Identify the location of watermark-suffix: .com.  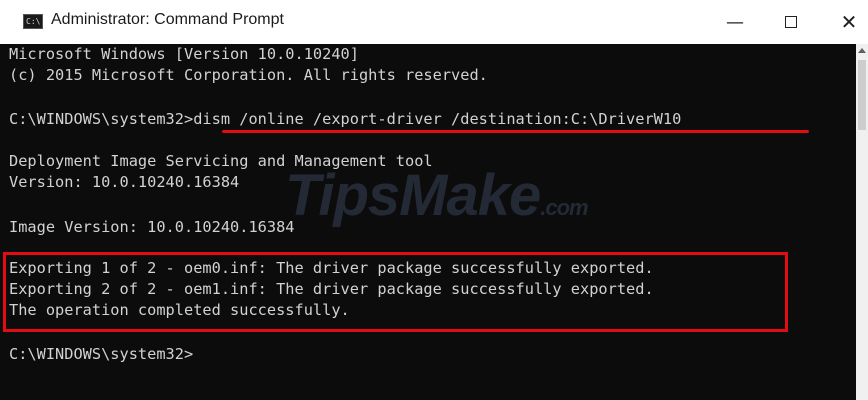
(564, 207).